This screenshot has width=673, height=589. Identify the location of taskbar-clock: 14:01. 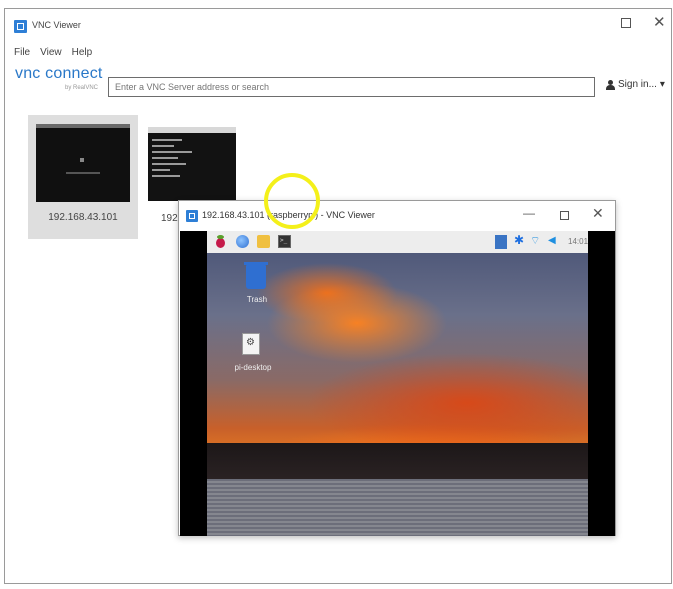
(578, 241).